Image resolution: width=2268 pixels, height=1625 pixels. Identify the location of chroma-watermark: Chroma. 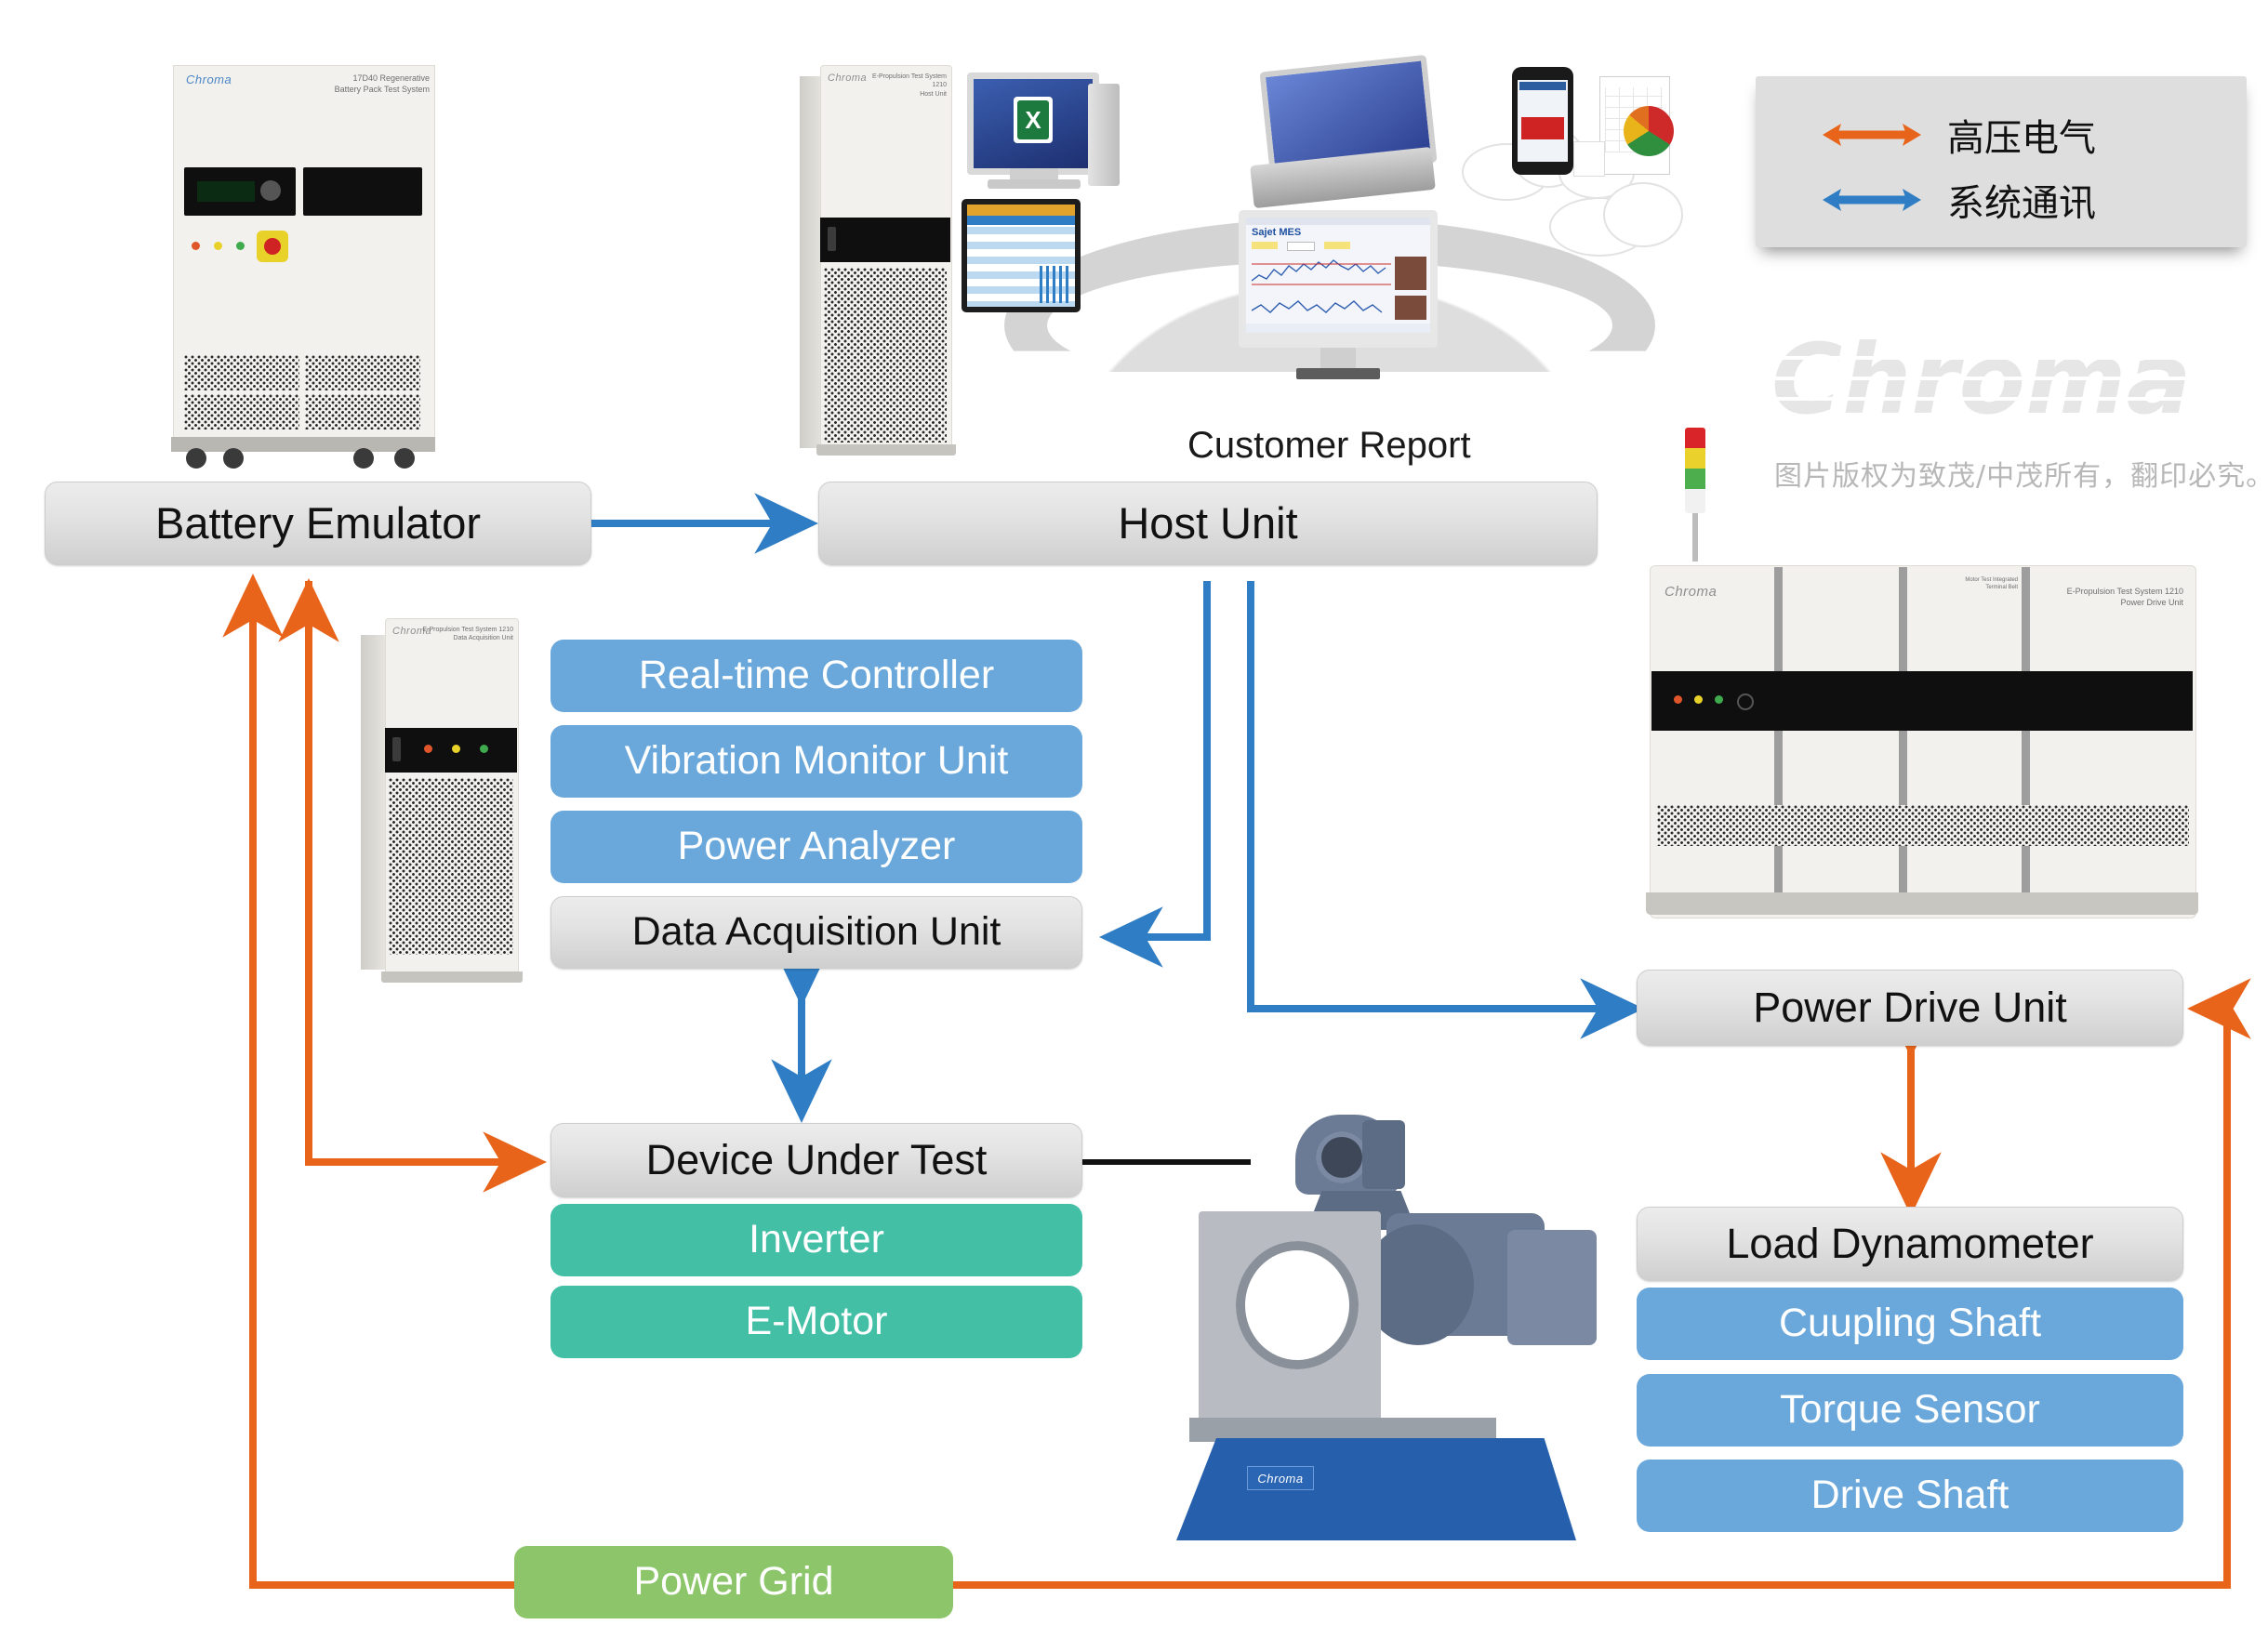
(1989, 380).